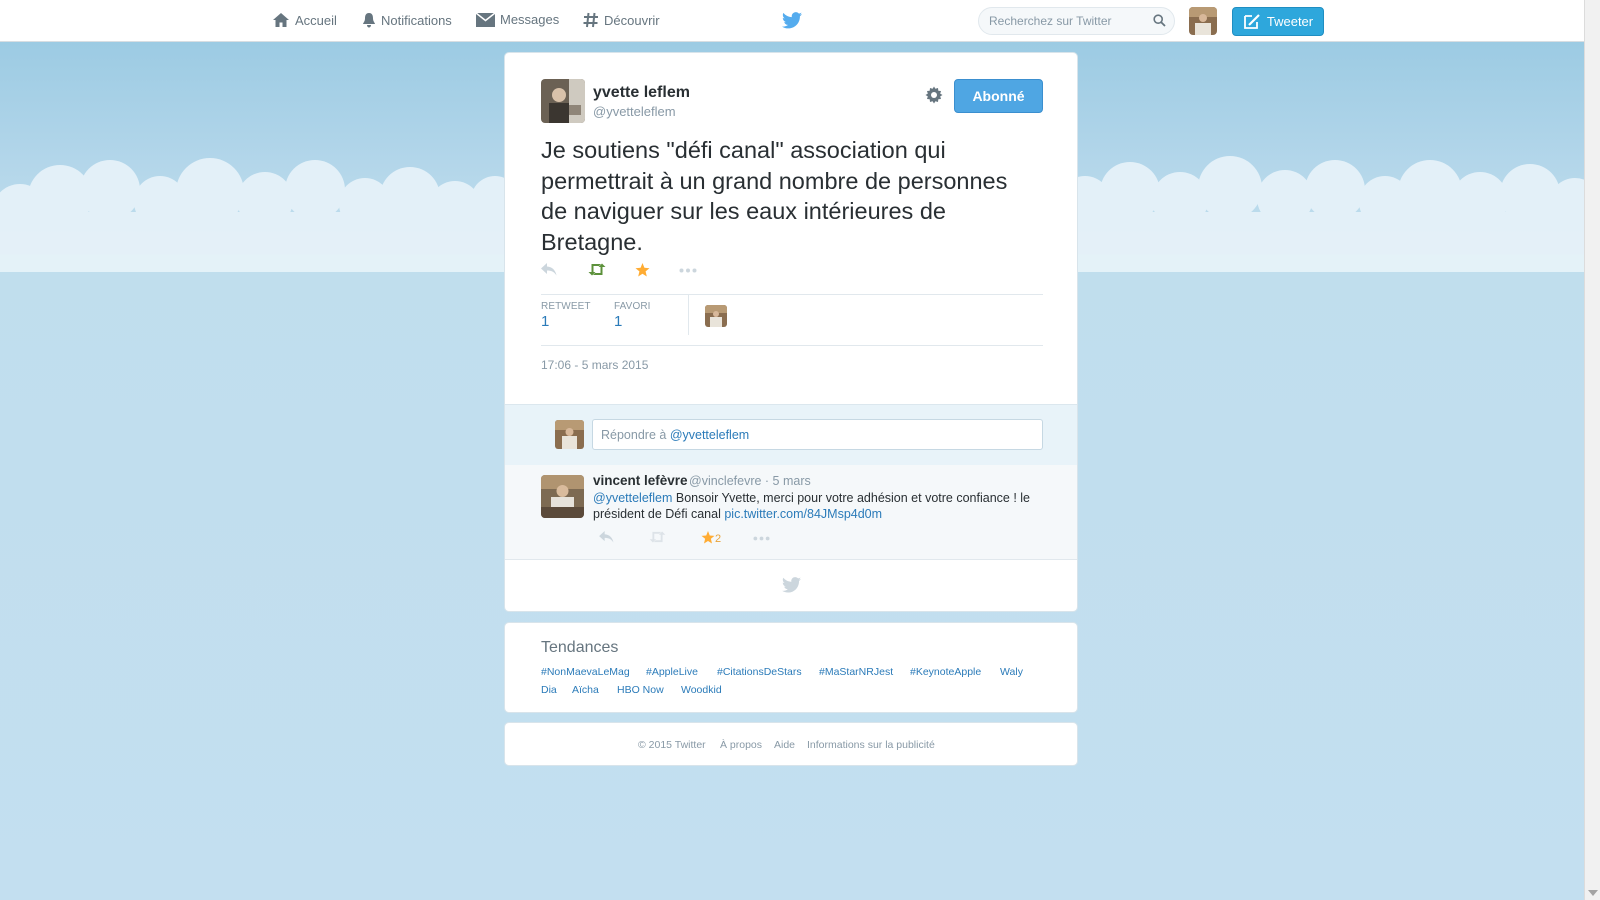  What do you see at coordinates (998, 96) in the screenshot?
I see `following-button: Abonné` at bounding box center [998, 96].